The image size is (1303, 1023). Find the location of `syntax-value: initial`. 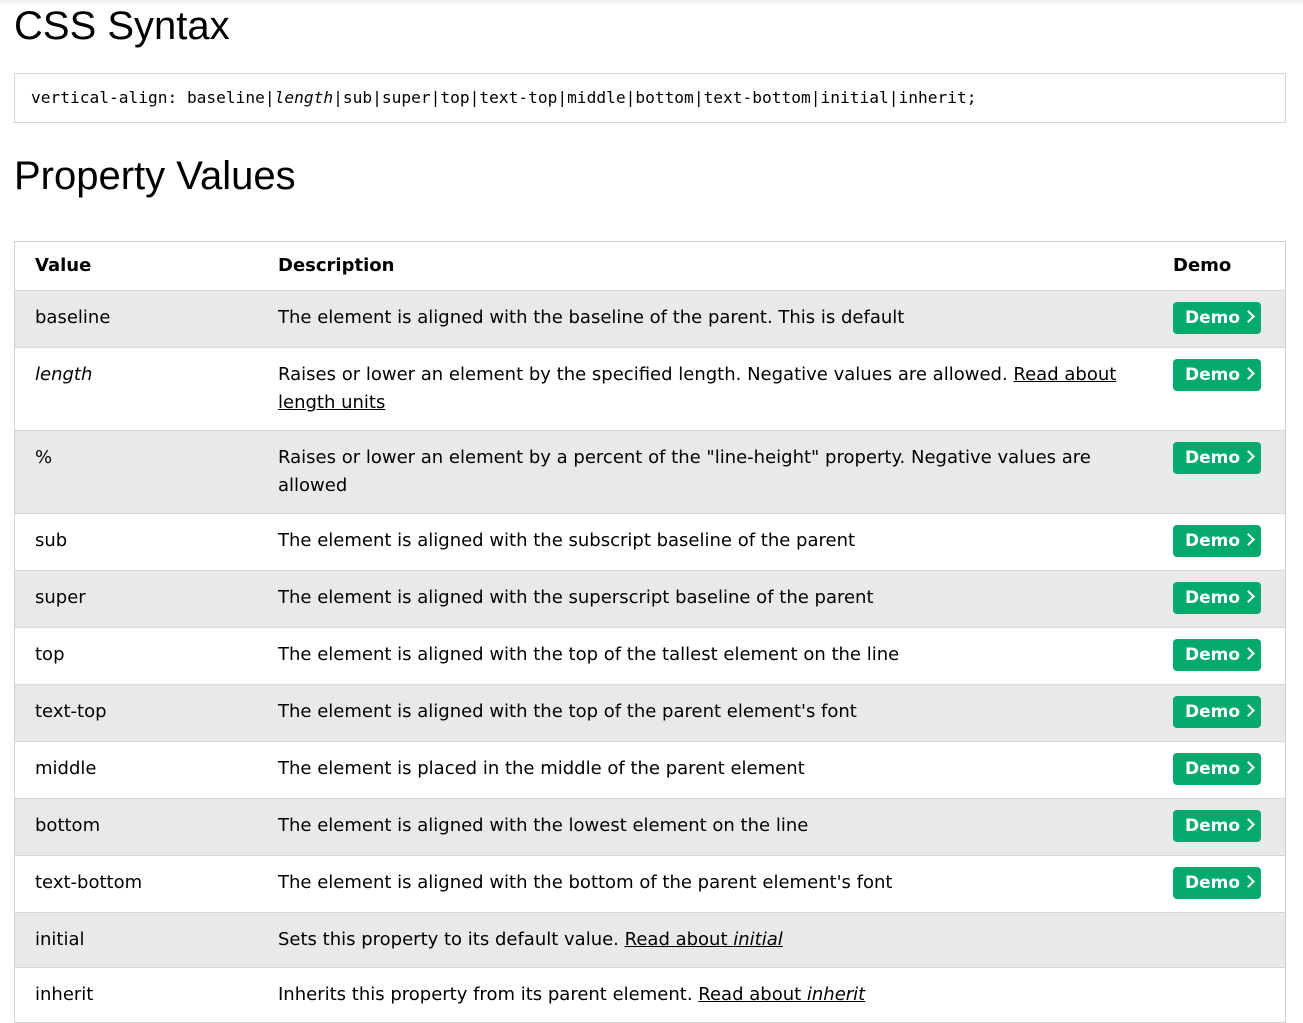

syntax-value: initial is located at coordinates (854, 97).